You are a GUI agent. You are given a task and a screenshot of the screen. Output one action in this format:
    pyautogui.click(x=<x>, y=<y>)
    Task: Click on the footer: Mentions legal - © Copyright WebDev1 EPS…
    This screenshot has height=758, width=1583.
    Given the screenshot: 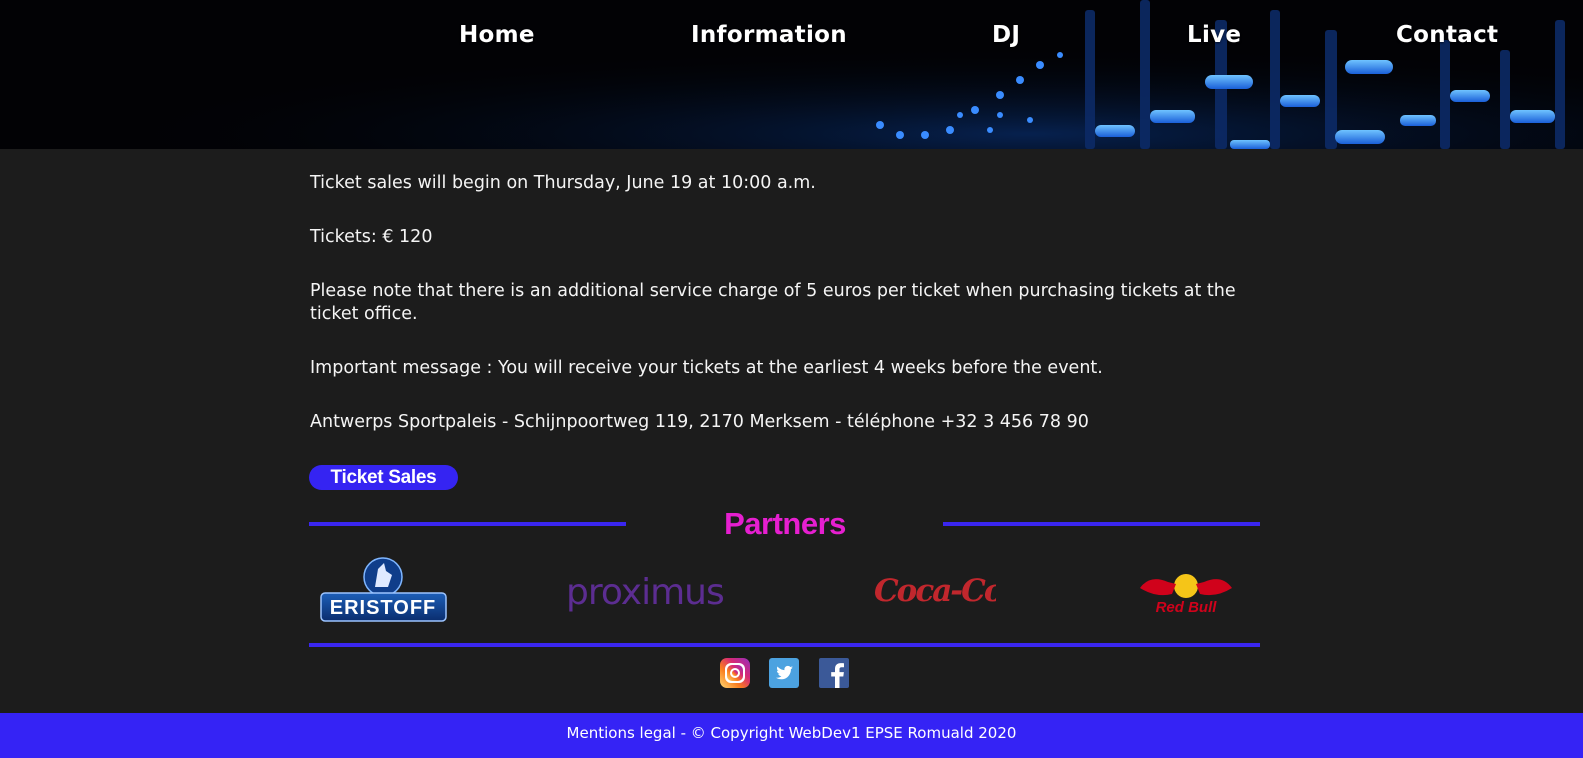 What is the action you would take?
    pyautogui.click(x=791, y=735)
    